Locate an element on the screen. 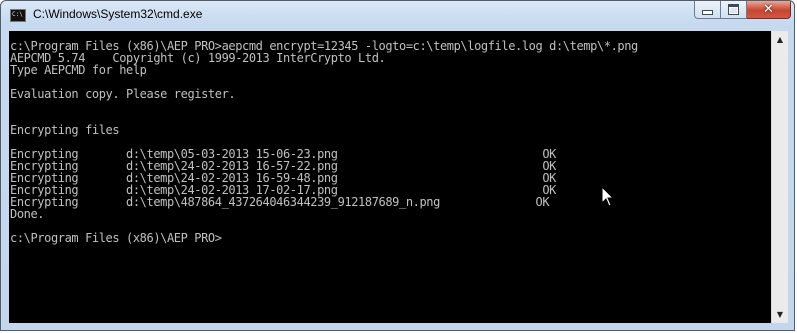 The image size is (797, 333). close-icon: ✕ is located at coordinates (768, 9).